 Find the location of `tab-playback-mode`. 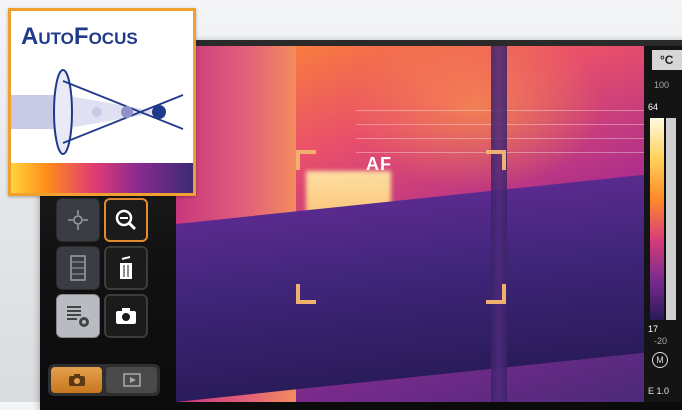

tab-playback-mode is located at coordinates (131, 380).